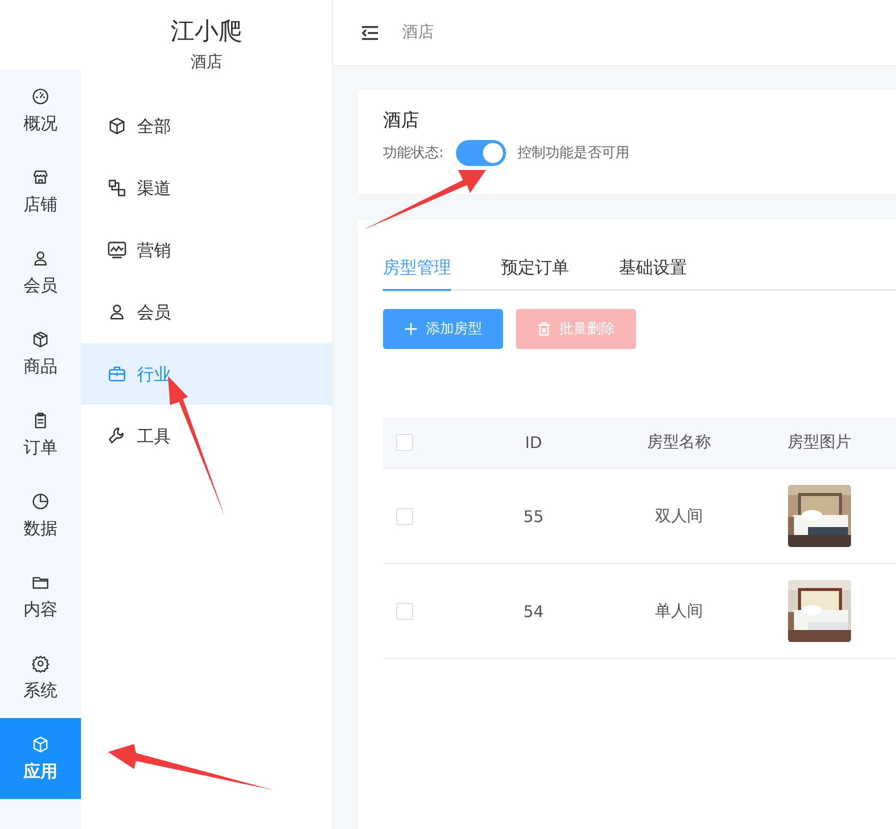  I want to click on rail-item: 订单, so click(40, 434).